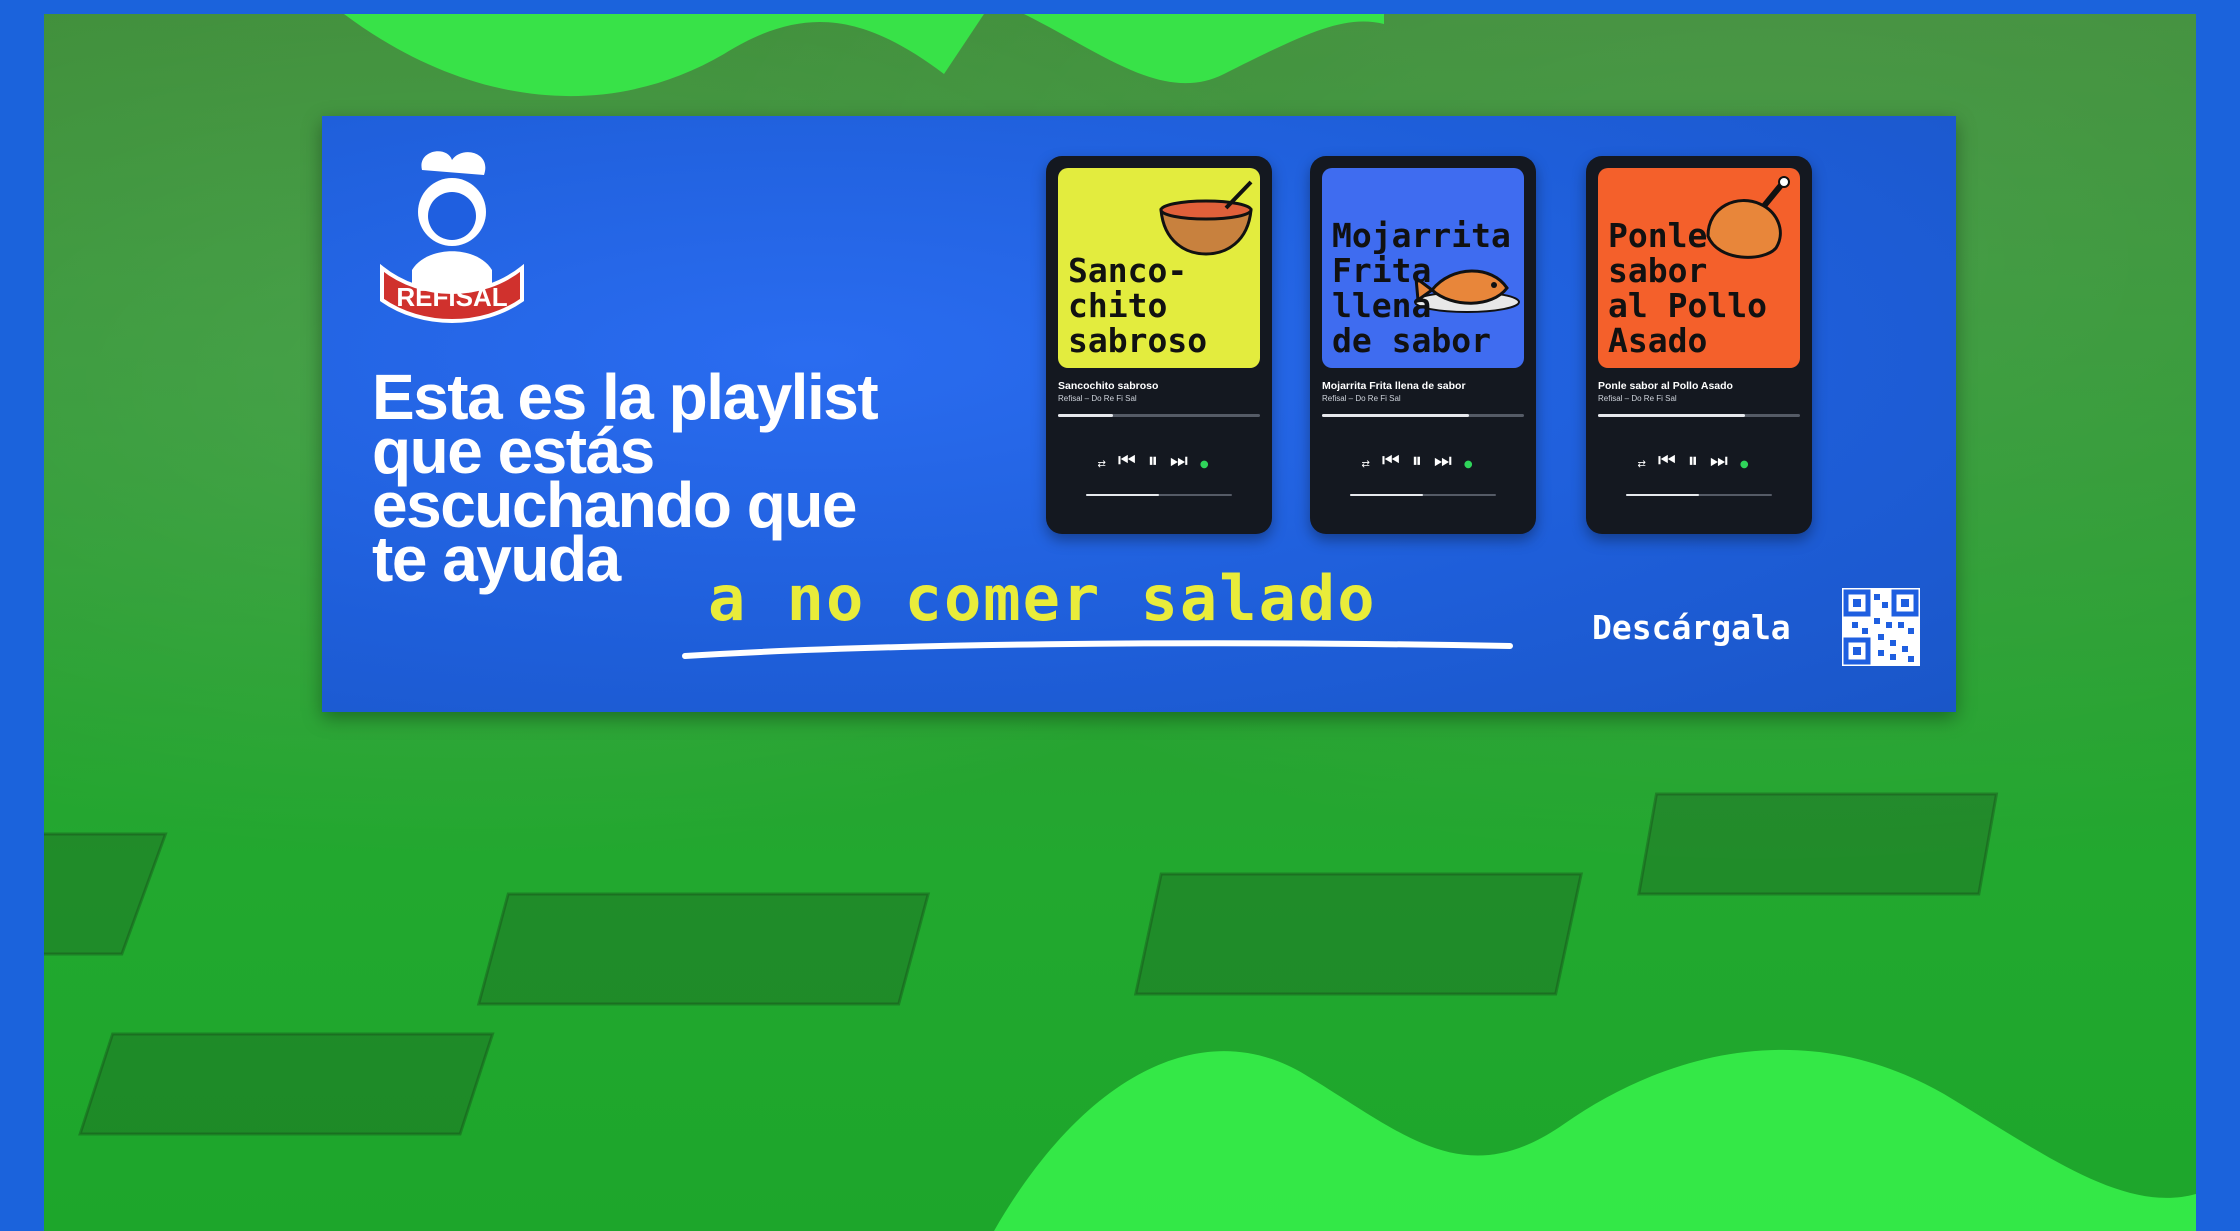  What do you see at coordinates (1138, 305) in the screenshot?
I see `cover-title: Sanco- chito sabroso` at bounding box center [1138, 305].